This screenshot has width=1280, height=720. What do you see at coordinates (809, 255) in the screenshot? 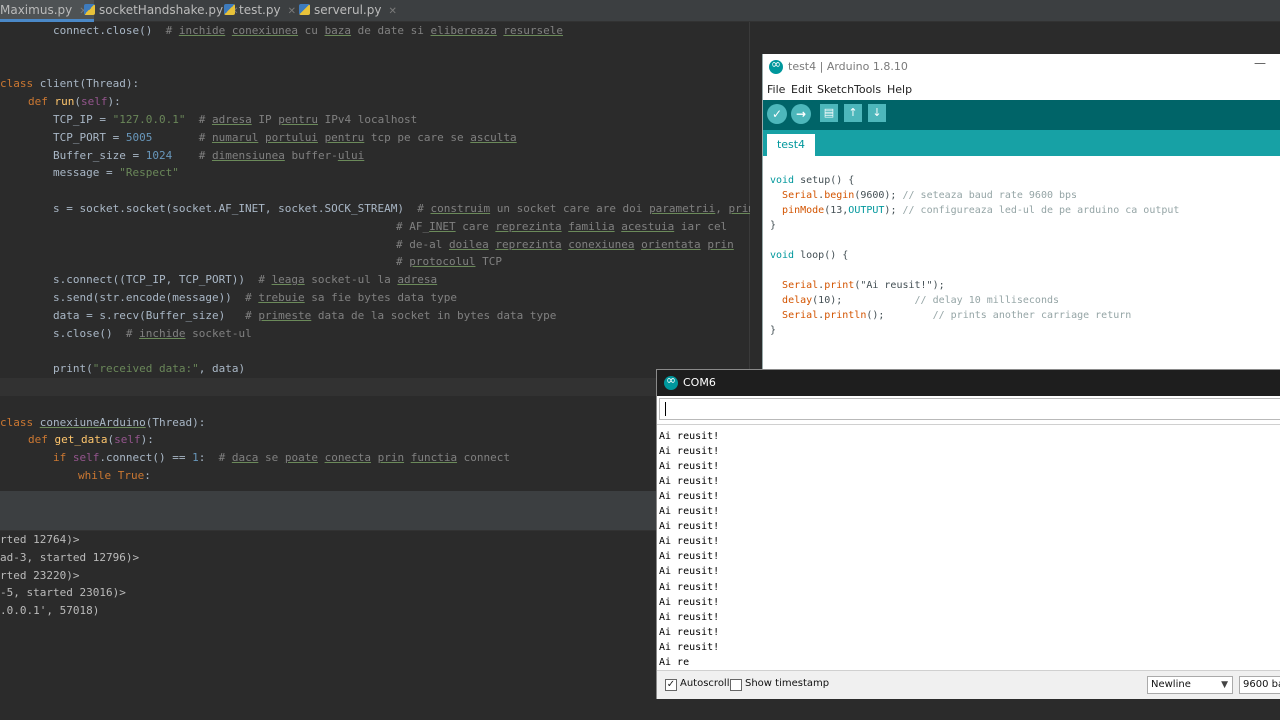
I see `sketch-code-line: void loop() {` at bounding box center [809, 255].